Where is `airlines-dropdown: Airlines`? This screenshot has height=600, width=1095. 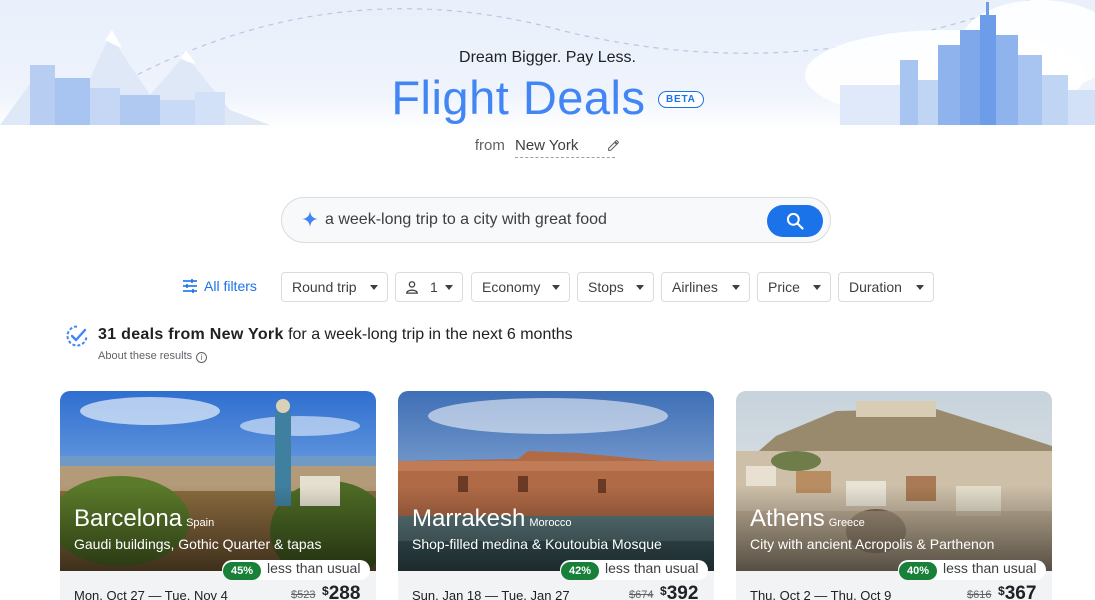
airlines-dropdown: Airlines is located at coordinates (705, 287).